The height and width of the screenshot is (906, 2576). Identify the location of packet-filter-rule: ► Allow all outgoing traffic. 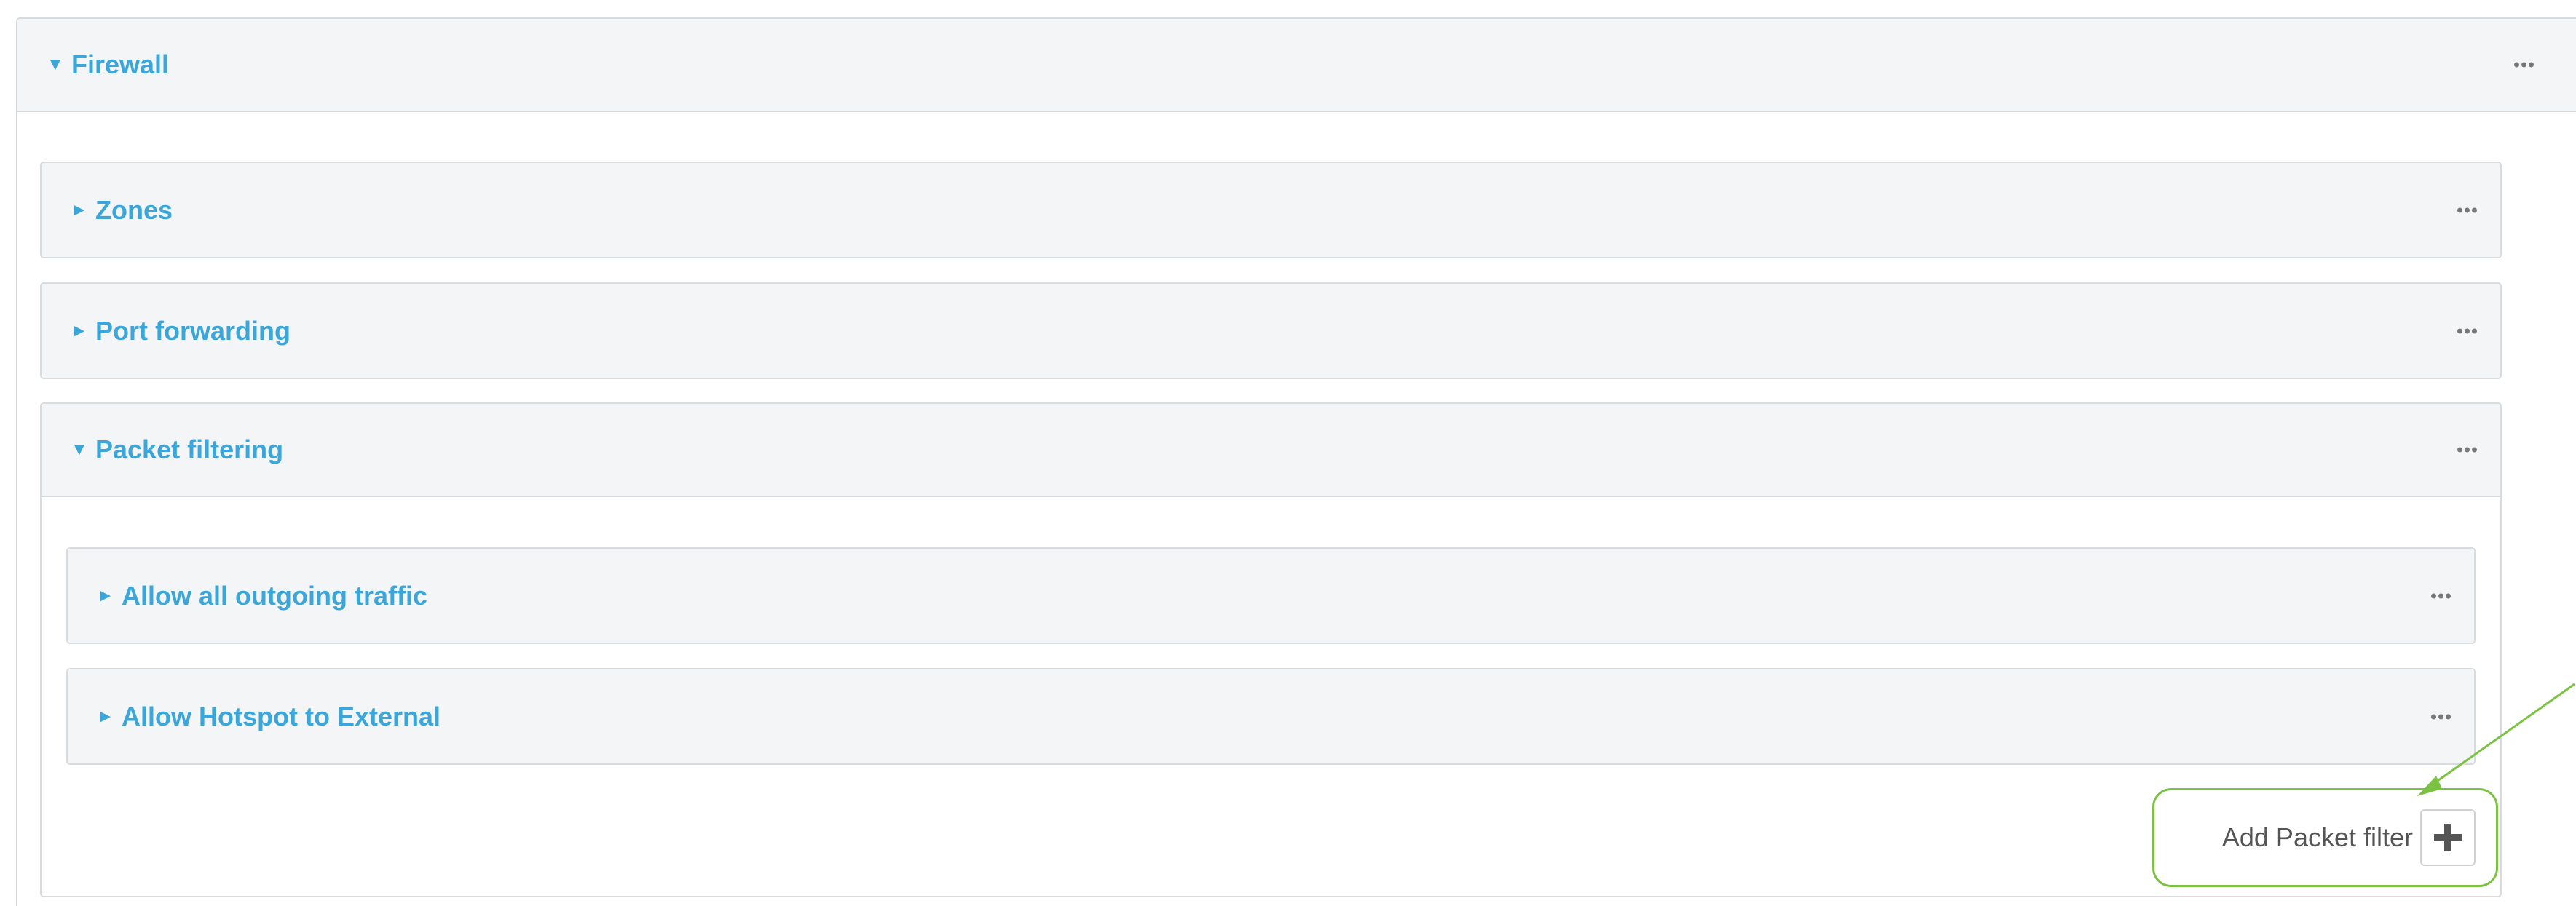
(1271, 596).